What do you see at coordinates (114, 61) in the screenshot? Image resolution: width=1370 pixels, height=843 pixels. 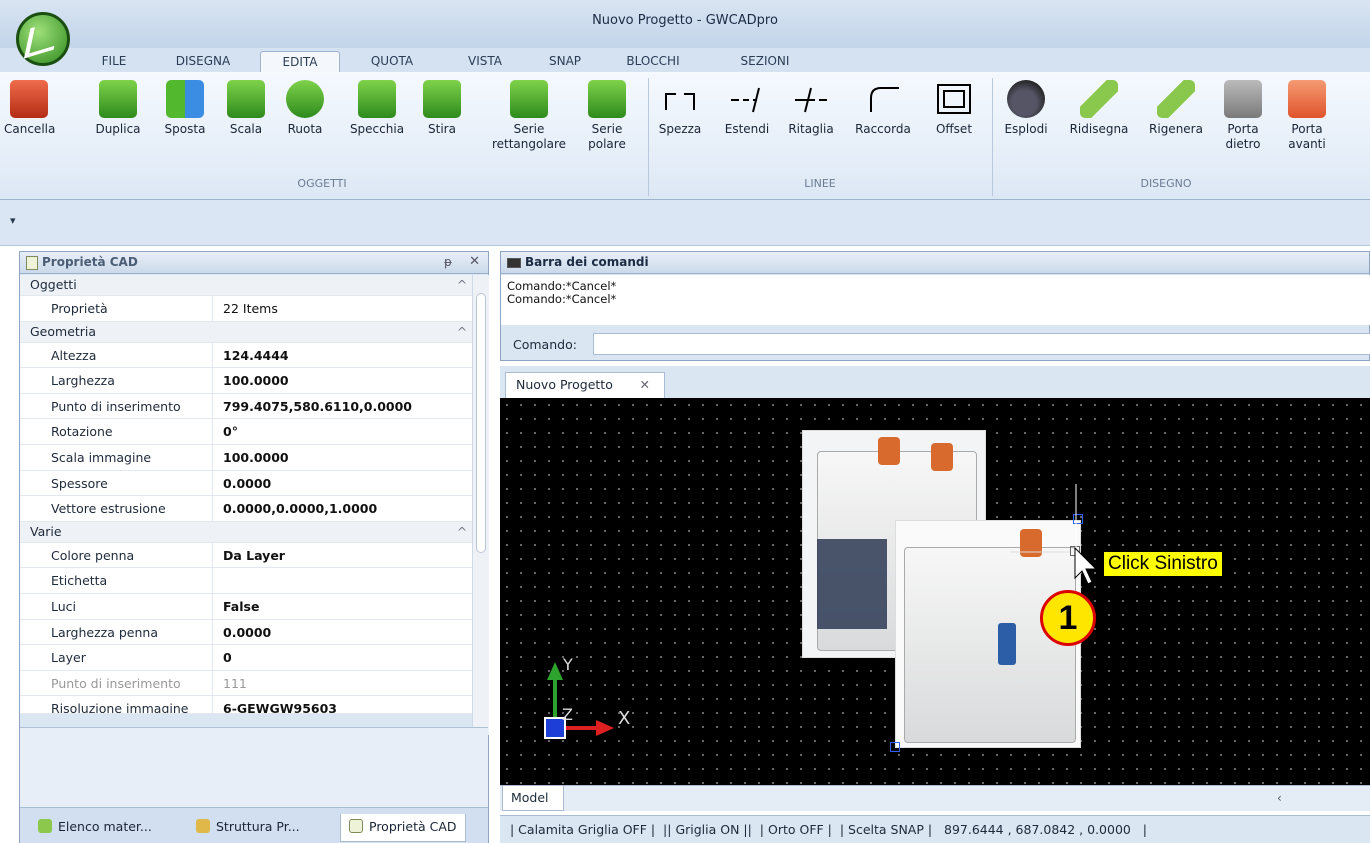 I see `tab-file: FILE` at bounding box center [114, 61].